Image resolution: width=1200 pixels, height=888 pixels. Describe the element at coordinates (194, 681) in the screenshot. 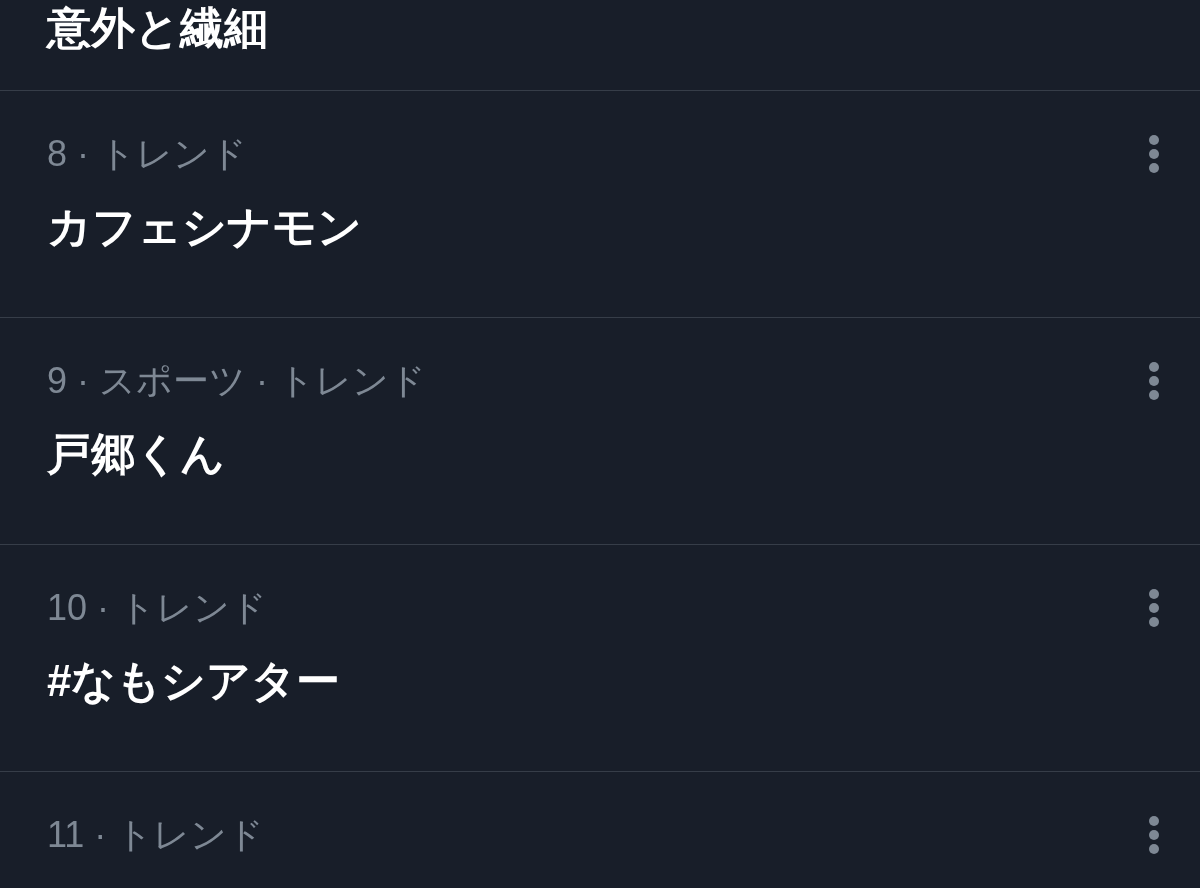

I see `trend-title: #なもシアター` at that location.